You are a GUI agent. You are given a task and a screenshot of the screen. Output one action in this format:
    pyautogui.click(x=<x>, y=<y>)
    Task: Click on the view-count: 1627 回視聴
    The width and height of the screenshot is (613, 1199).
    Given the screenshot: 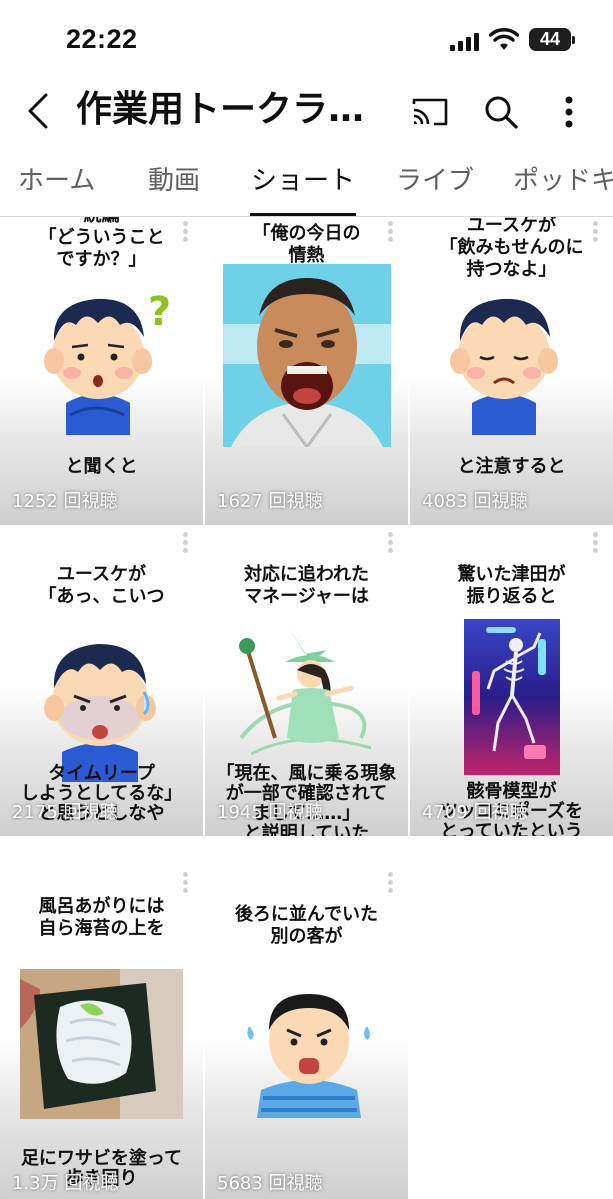 What is the action you would take?
    pyautogui.click(x=270, y=501)
    